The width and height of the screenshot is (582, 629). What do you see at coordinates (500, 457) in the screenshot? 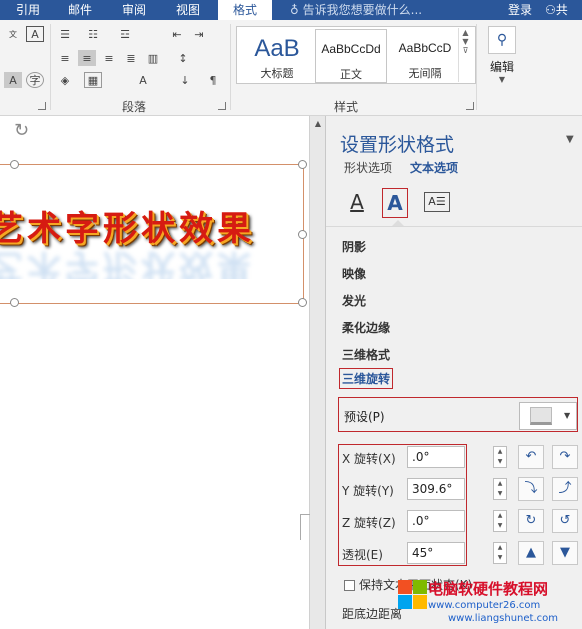
I see `x-rotation-spinner: ▲ ▼` at bounding box center [500, 457].